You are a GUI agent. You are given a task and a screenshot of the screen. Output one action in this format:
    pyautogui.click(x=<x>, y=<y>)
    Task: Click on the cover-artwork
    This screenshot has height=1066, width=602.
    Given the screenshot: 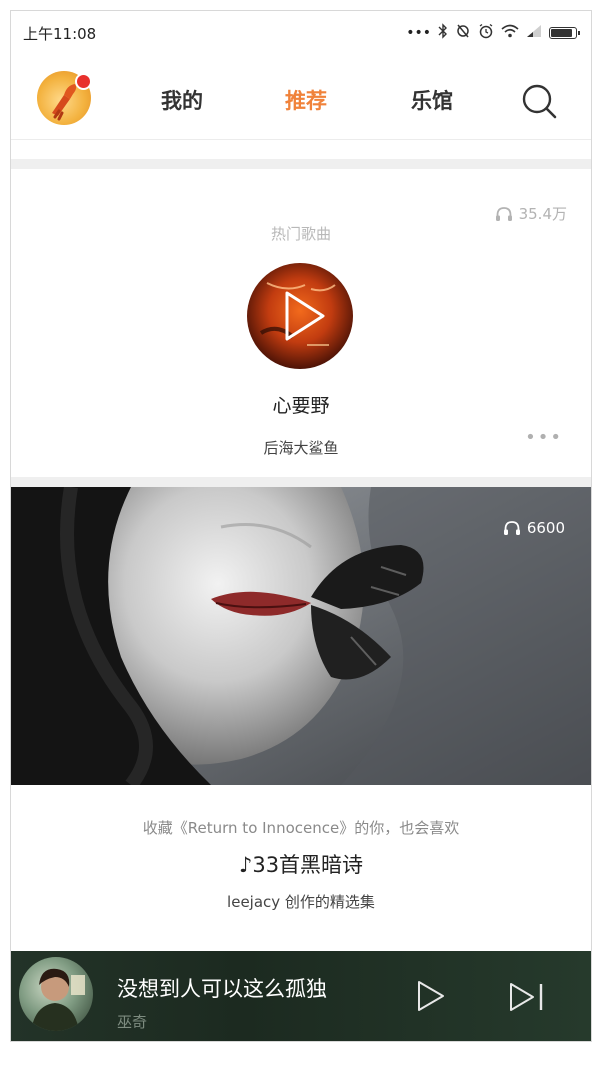 What is the action you would take?
    pyautogui.click(x=58, y=999)
    